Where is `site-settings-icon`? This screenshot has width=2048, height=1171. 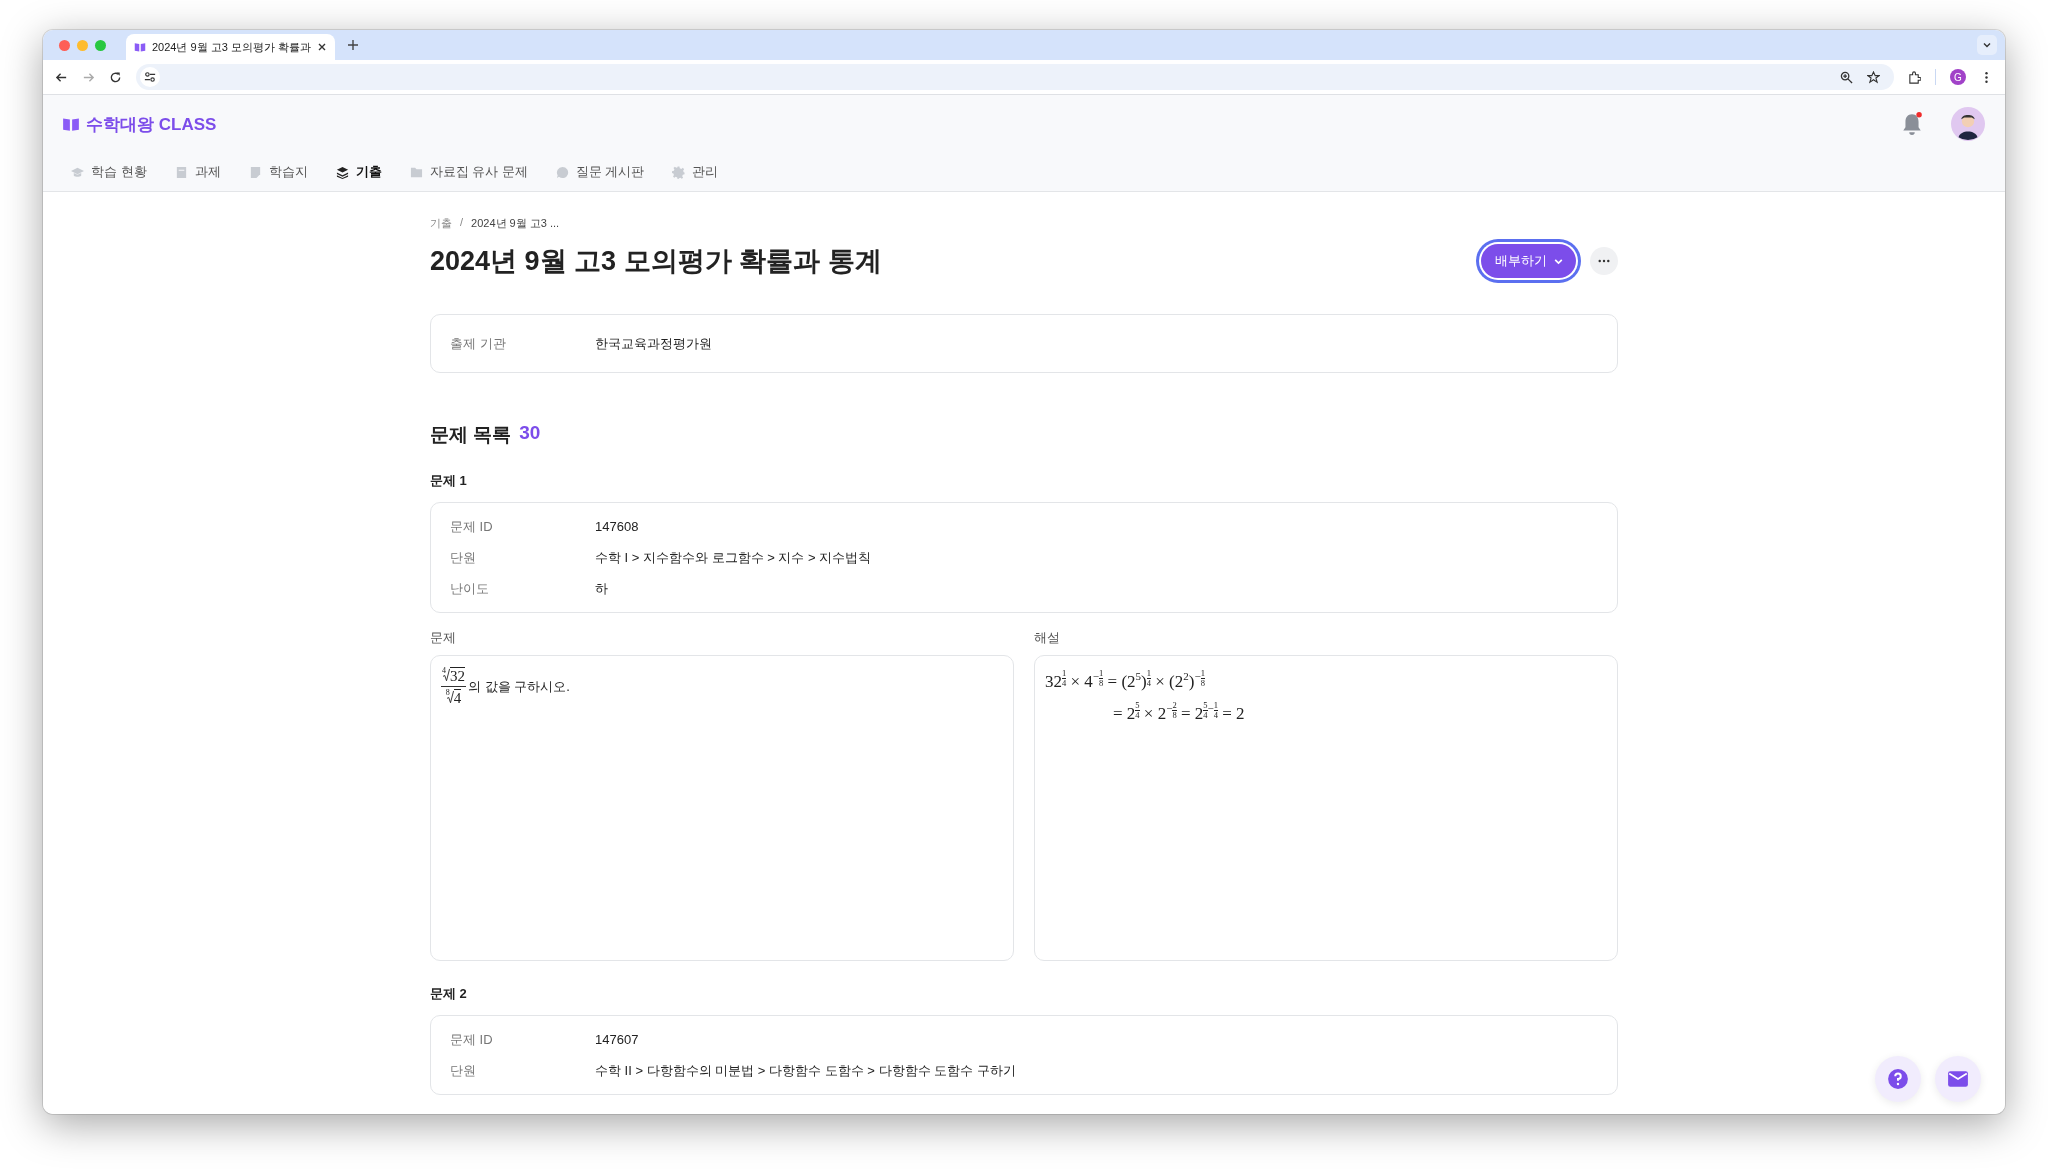
site-settings-icon is located at coordinates (150, 77).